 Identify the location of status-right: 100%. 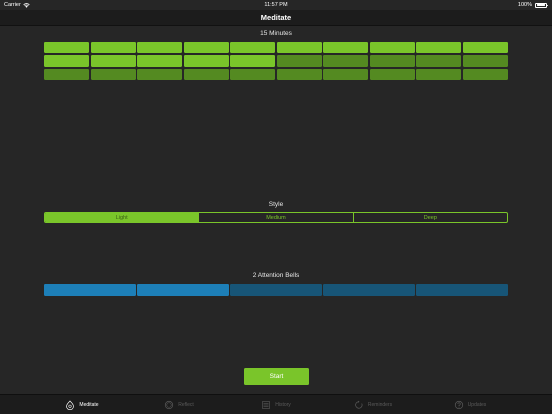
(532, 5).